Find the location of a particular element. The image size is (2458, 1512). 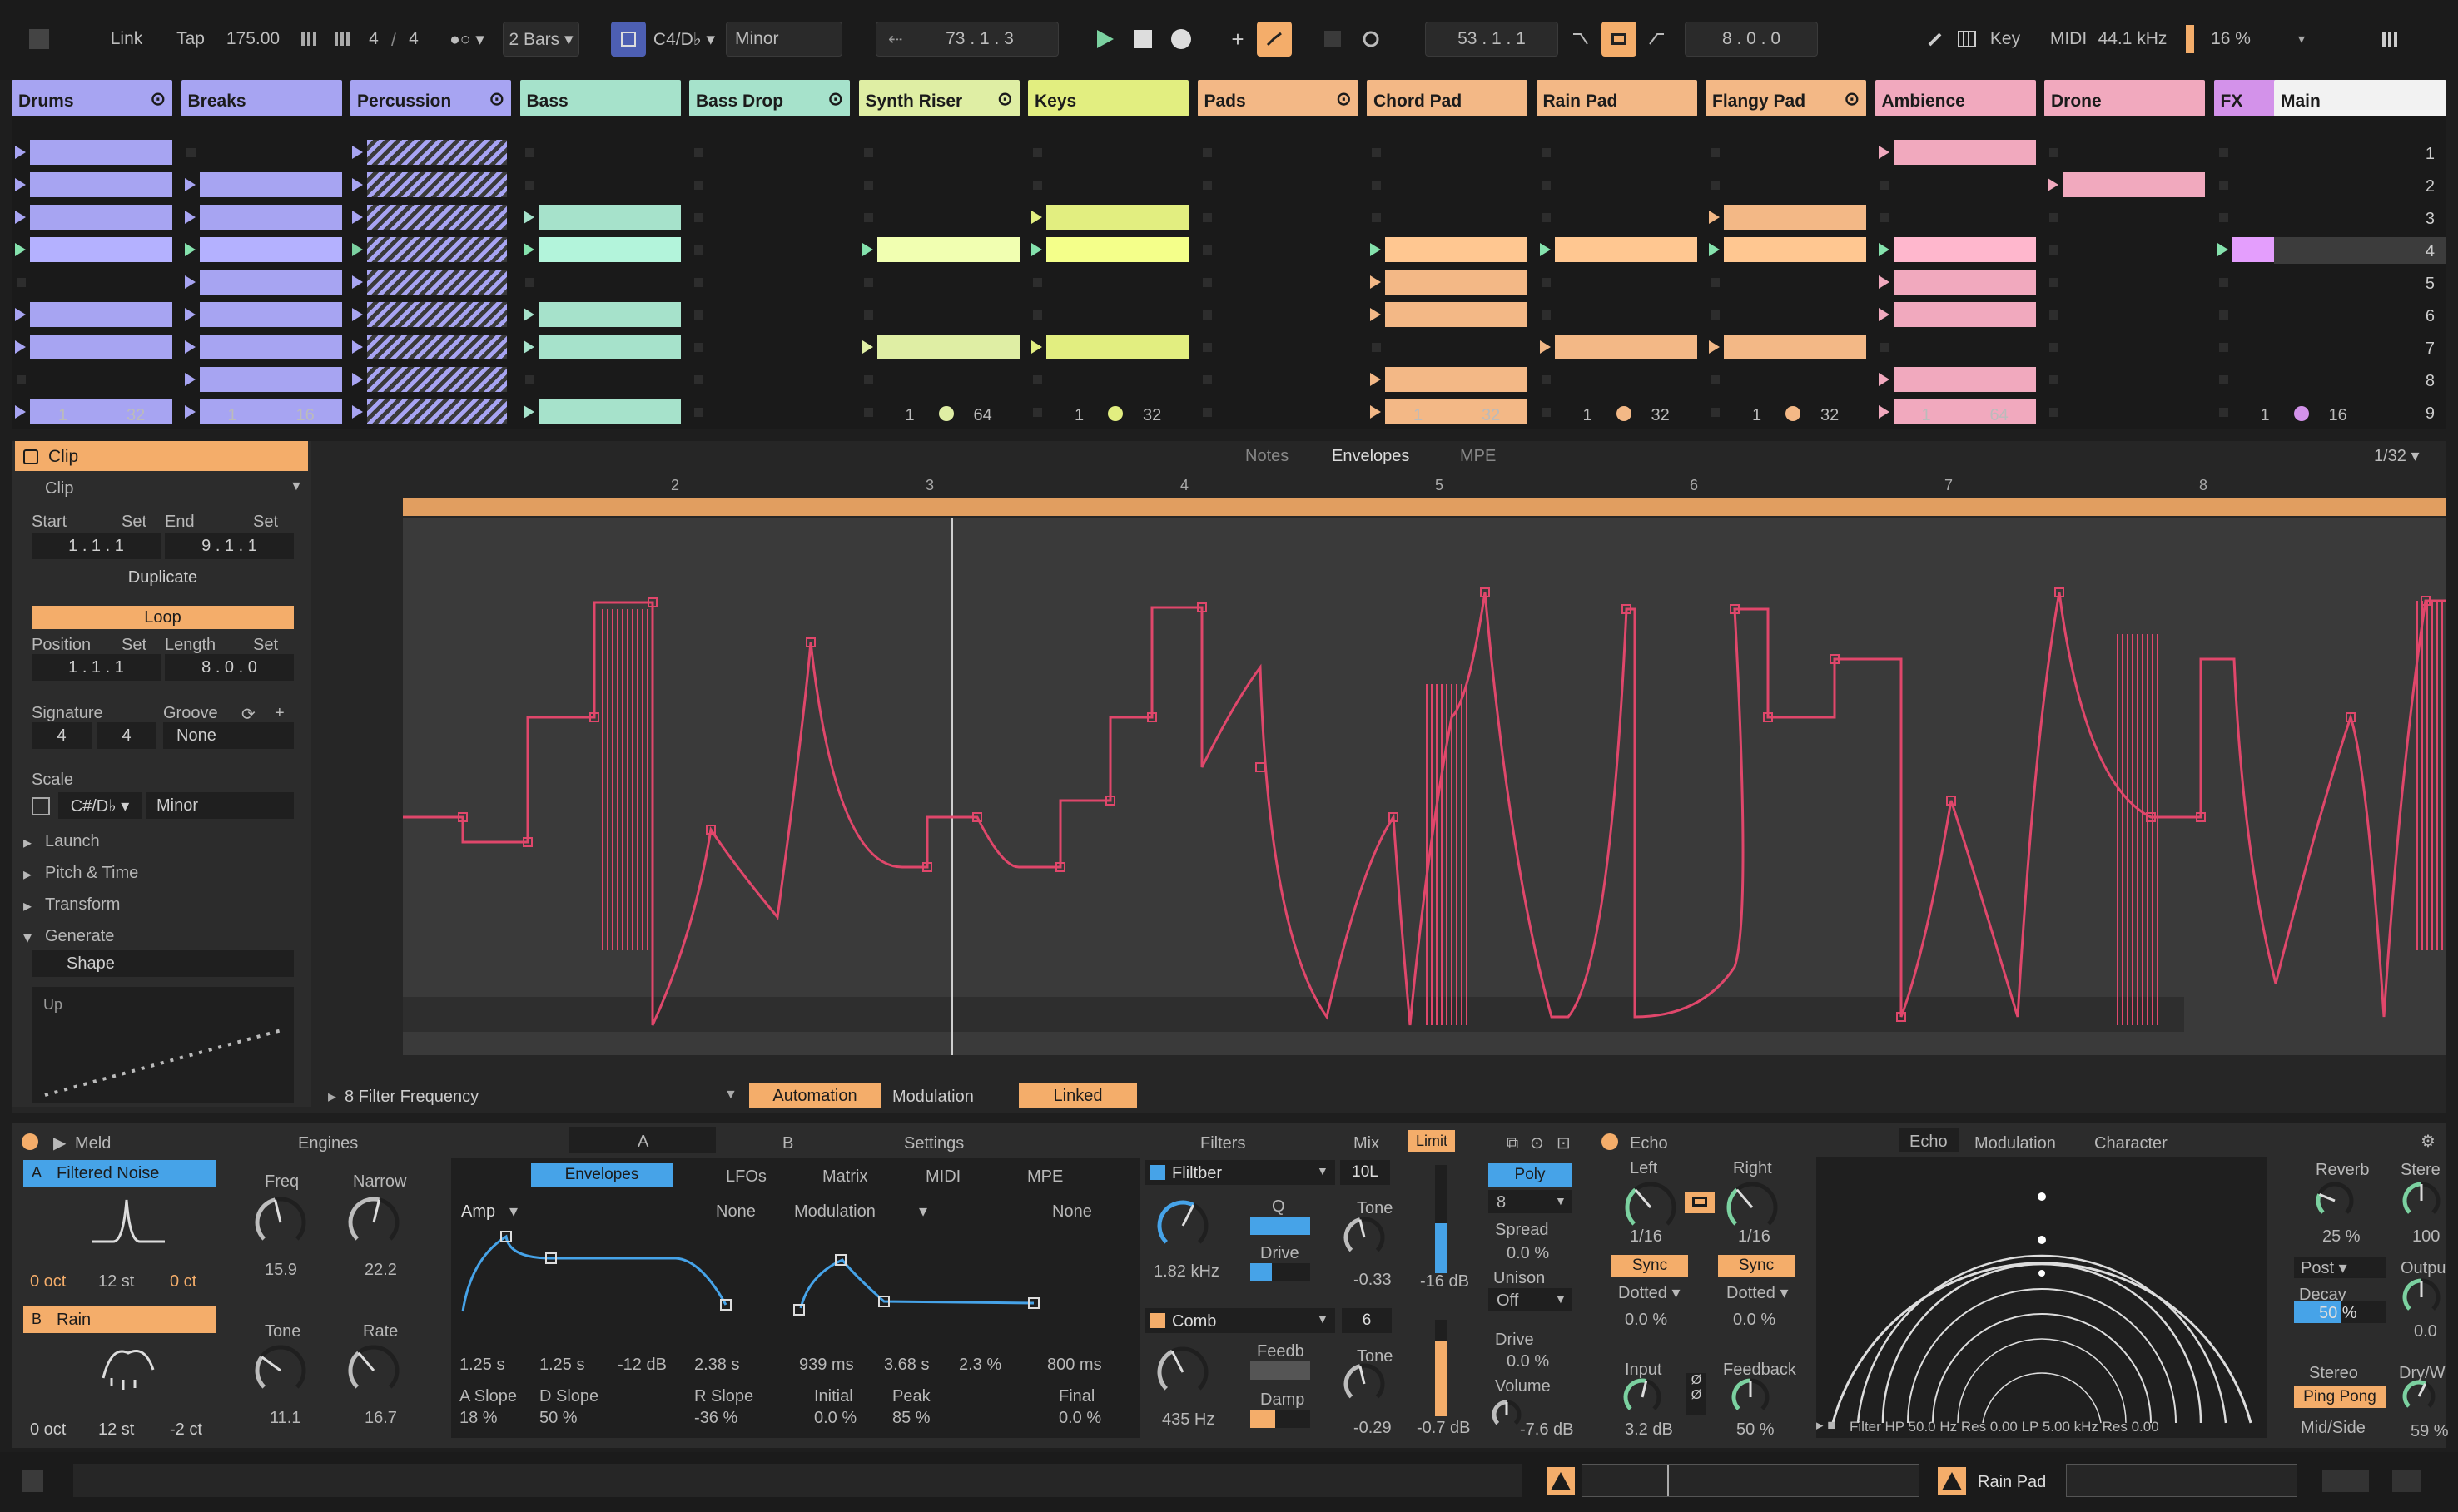

scene-slot: 6 is located at coordinates (2360, 315).